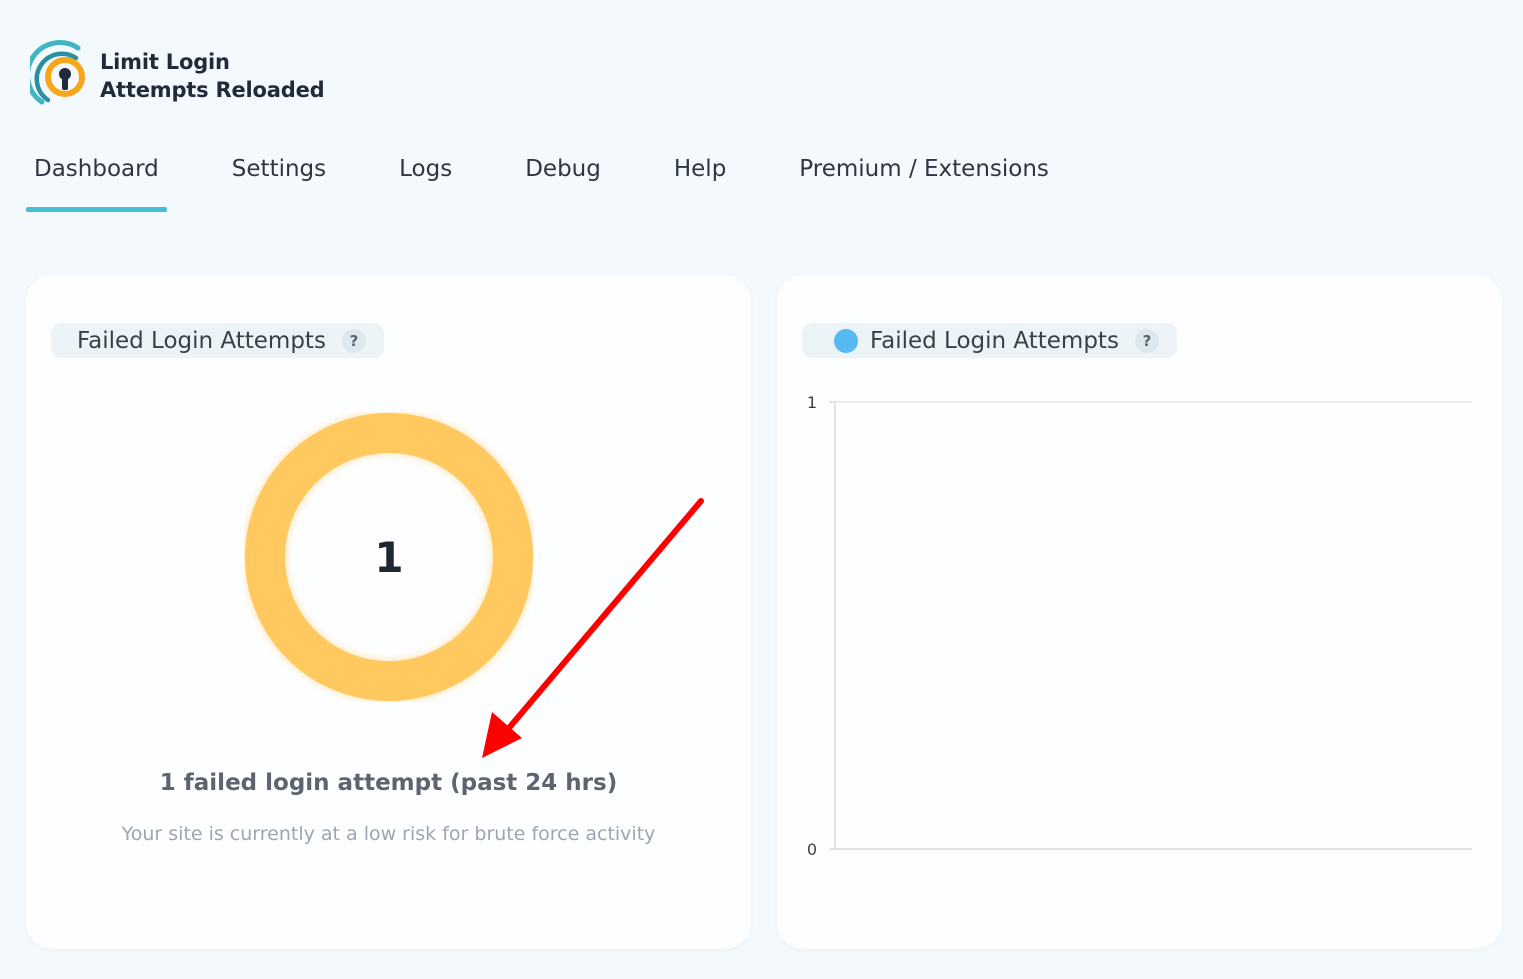  Describe the element at coordinates (812, 402) in the screenshot. I see `y-tick-label-top: 1` at that location.